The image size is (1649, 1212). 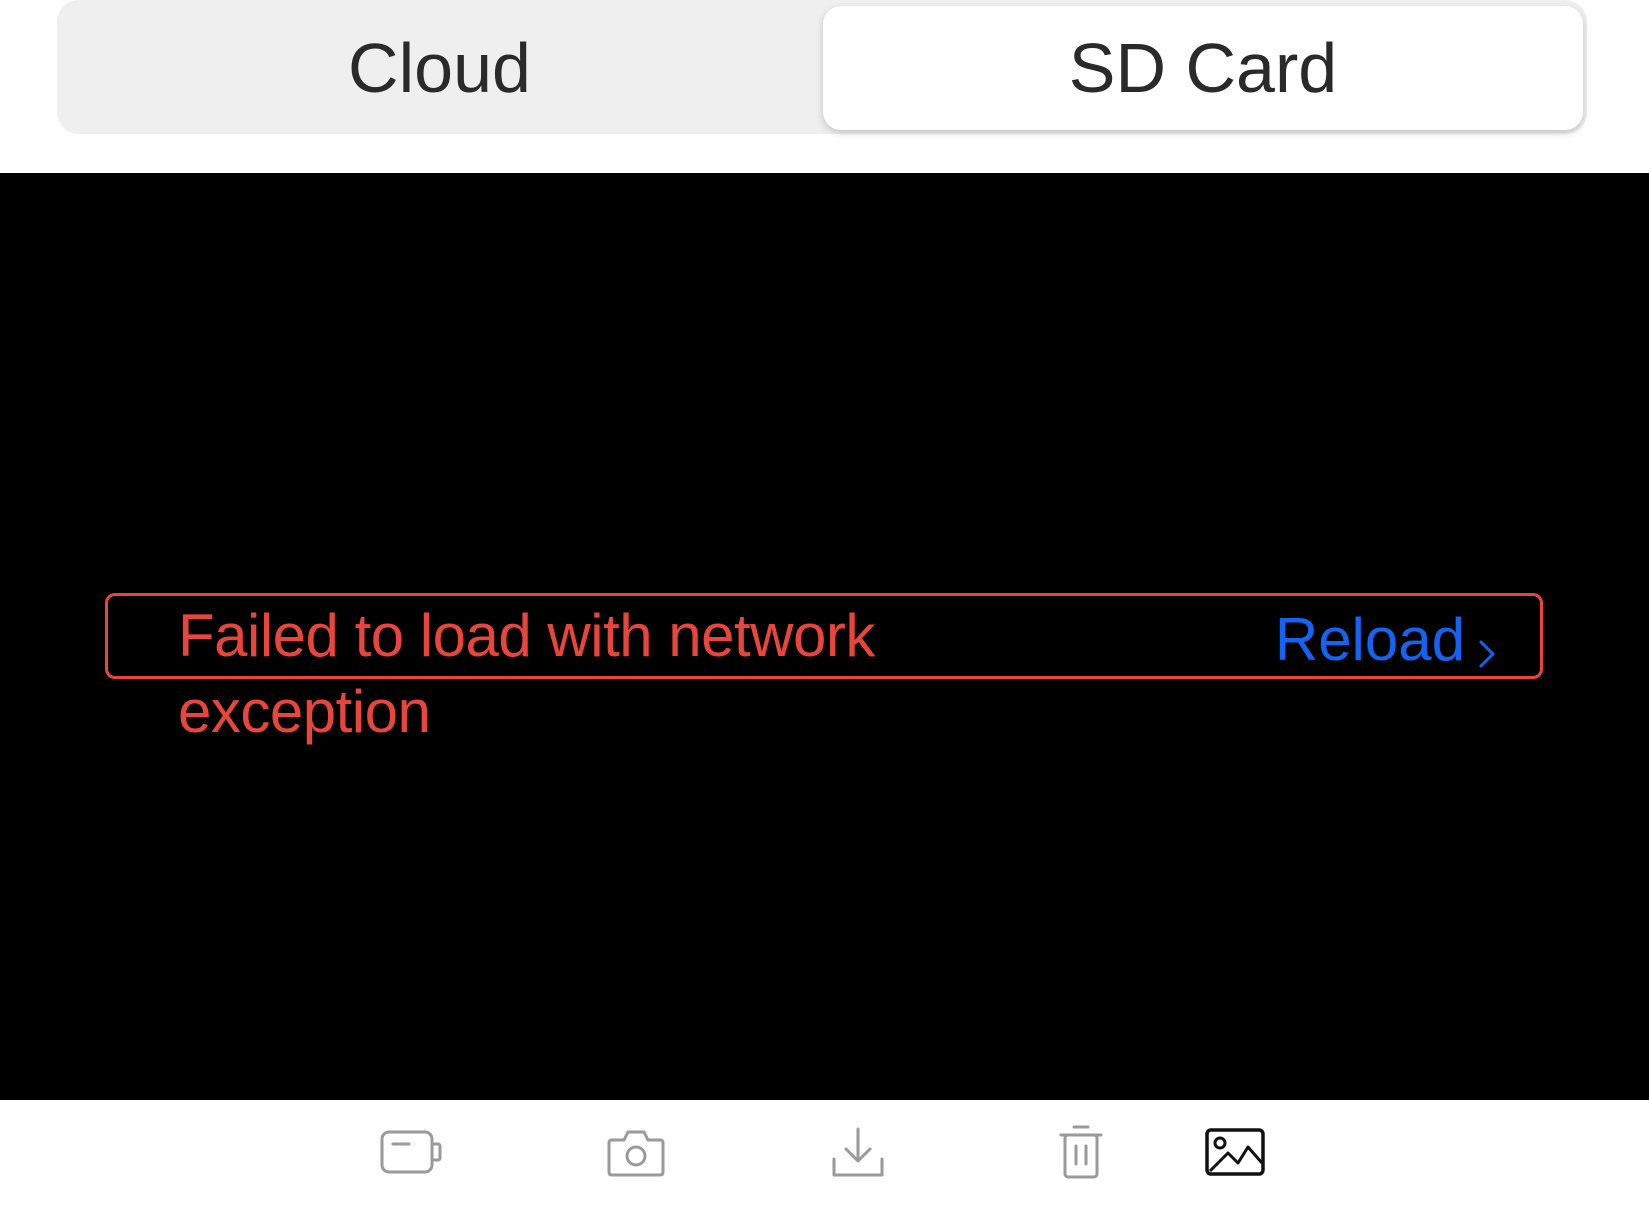 I want to click on record-video-icon, so click(x=412, y=1152).